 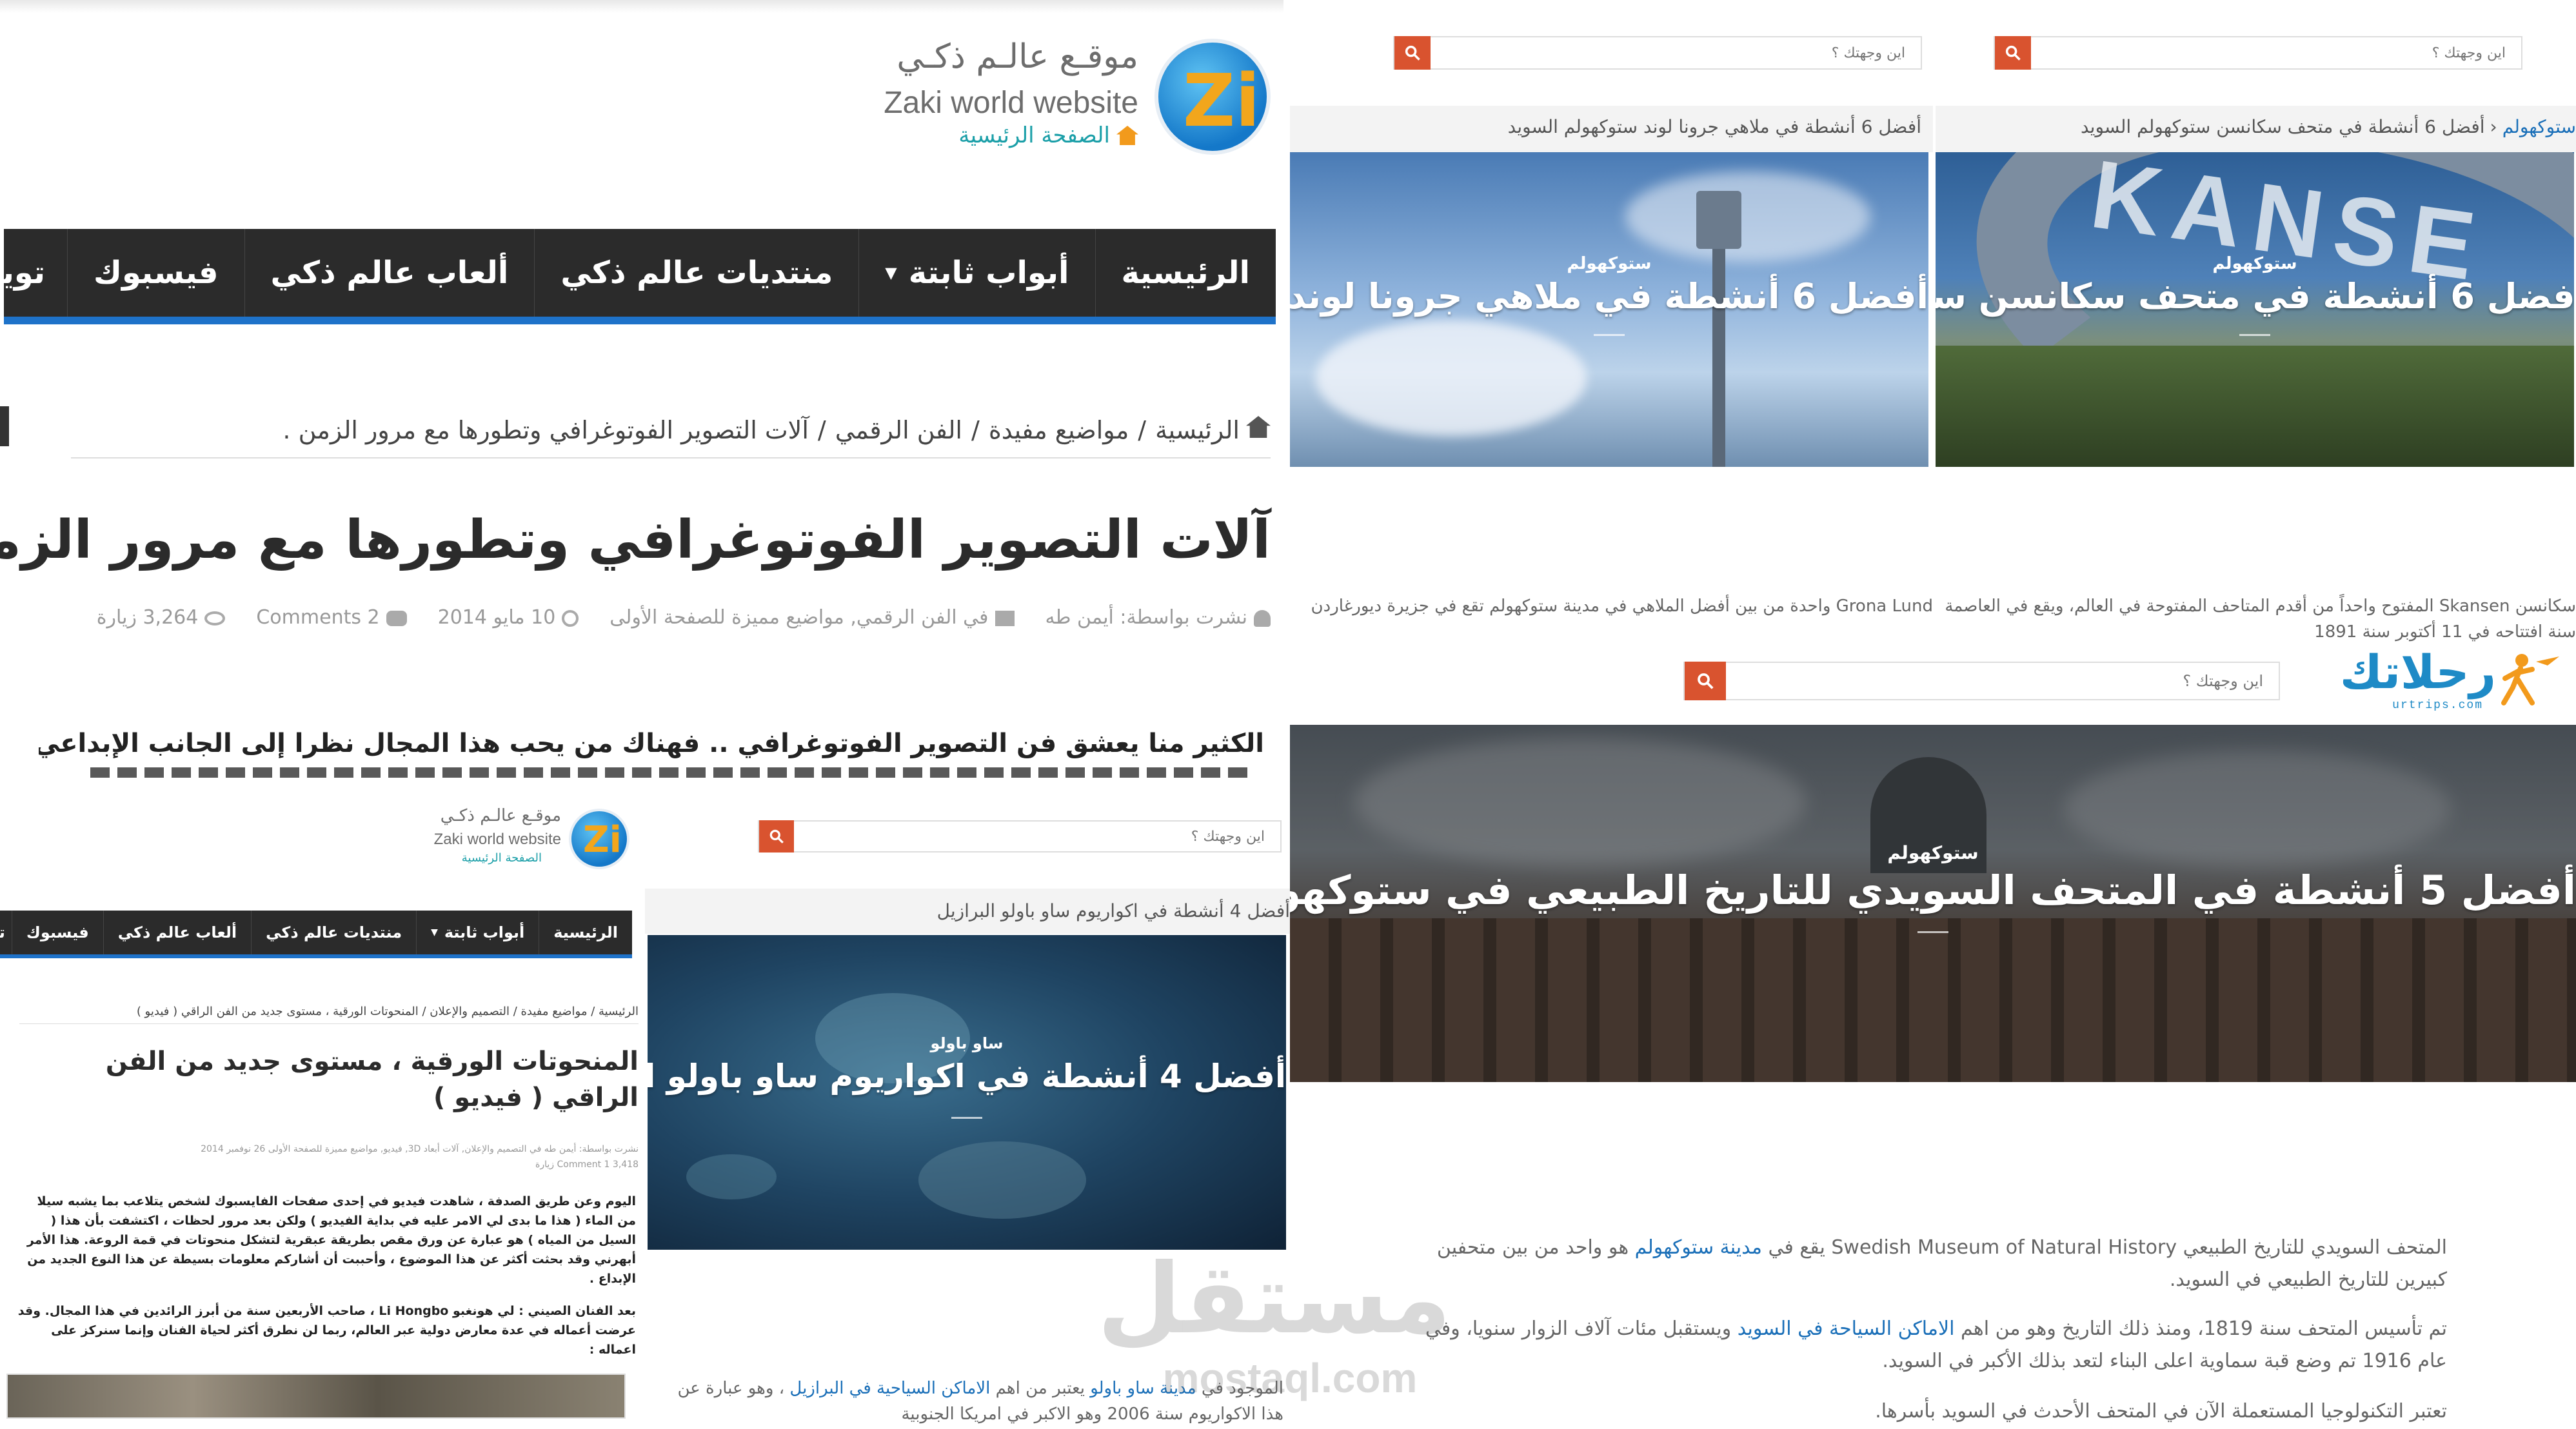 I want to click on eye-icon, so click(x=215, y=618).